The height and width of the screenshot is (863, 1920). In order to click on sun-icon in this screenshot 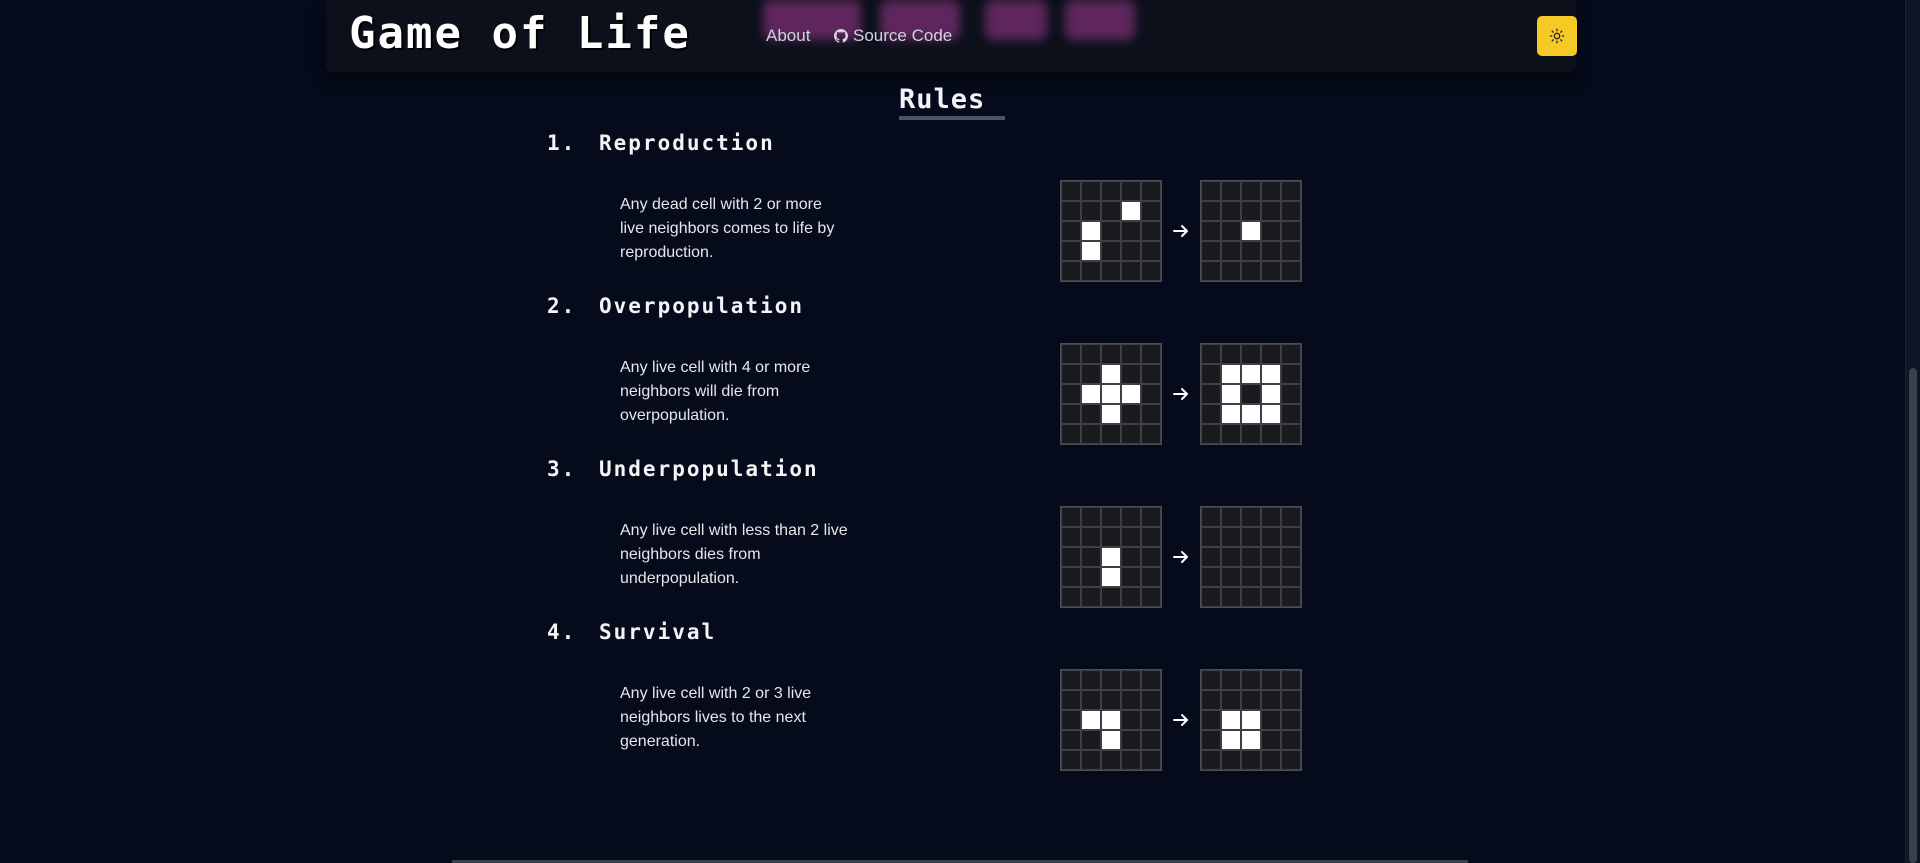, I will do `click(1557, 36)`.